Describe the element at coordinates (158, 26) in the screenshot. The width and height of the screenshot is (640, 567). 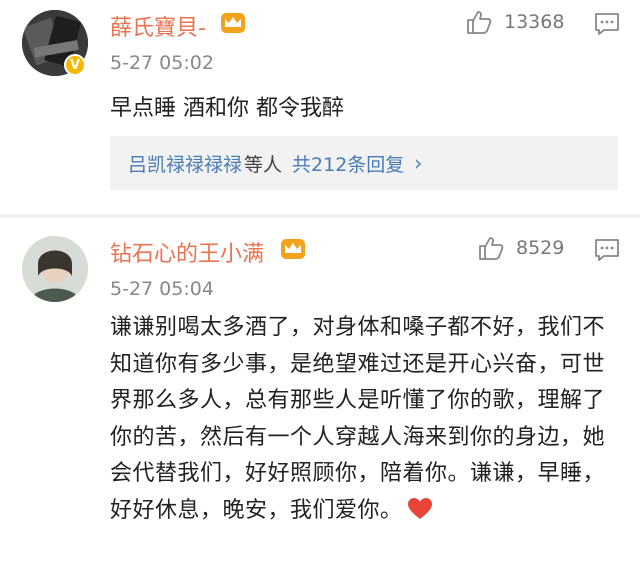
I see `username: 薛氏寶貝-` at that location.